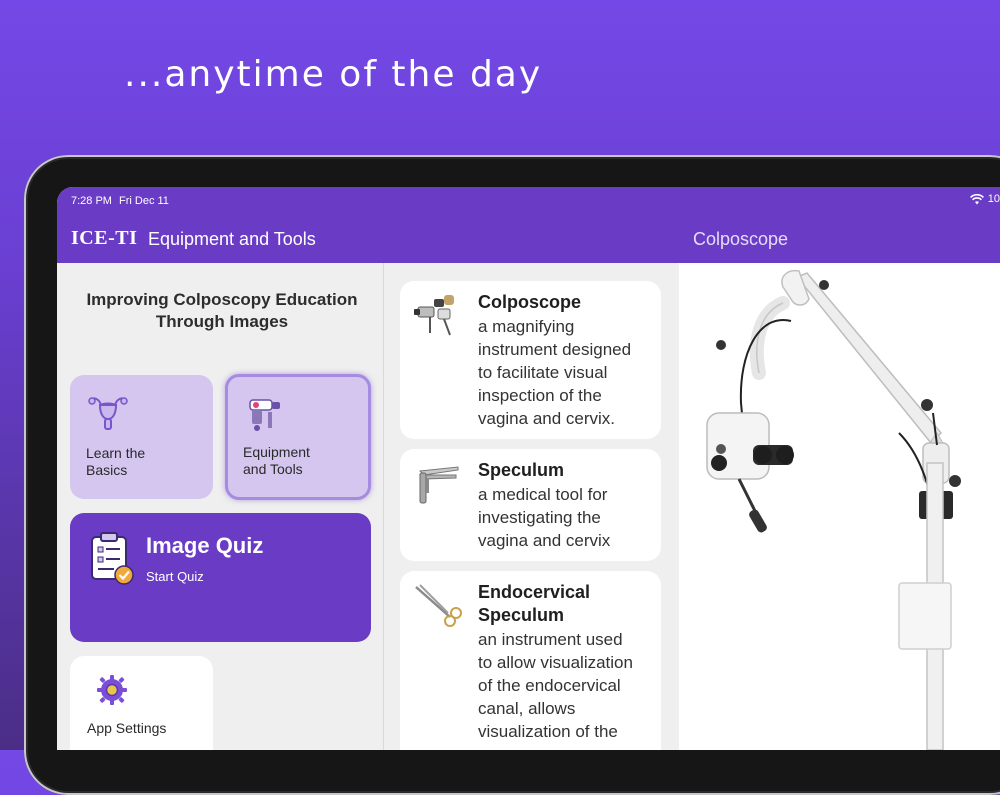 Image resolution: width=1000 pixels, height=795 pixels. I want to click on speculum-thumbnail, so click(438, 485).